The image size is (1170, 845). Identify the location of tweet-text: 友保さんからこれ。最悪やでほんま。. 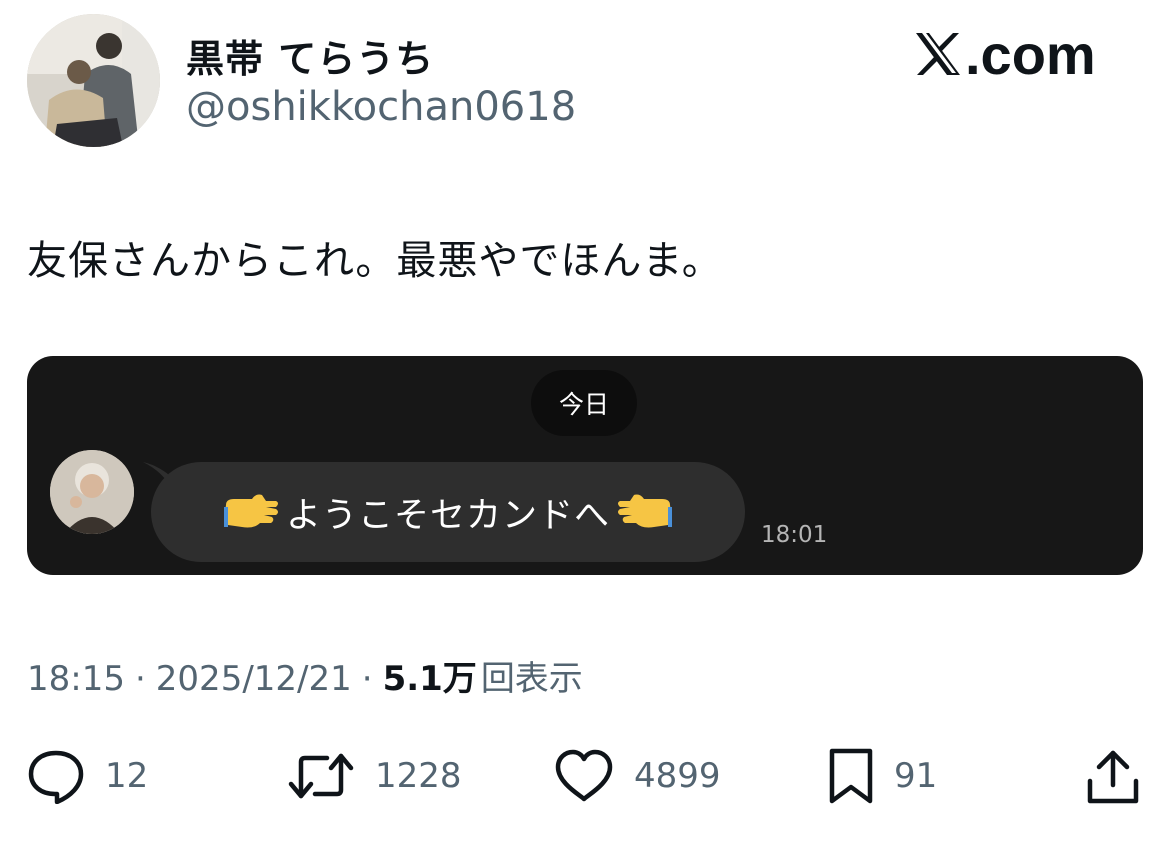
(375, 261).